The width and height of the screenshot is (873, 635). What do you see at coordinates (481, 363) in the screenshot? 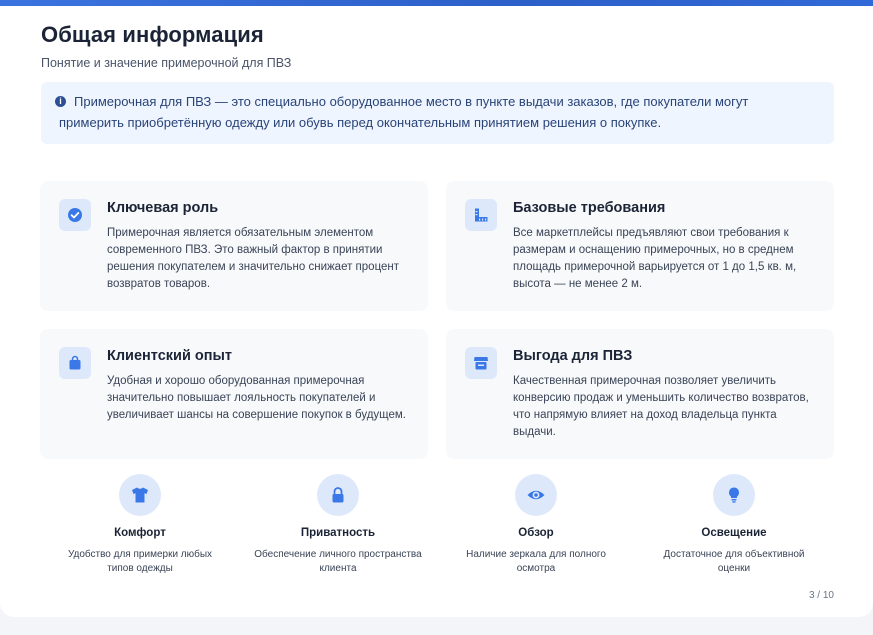
I see `store-icon` at bounding box center [481, 363].